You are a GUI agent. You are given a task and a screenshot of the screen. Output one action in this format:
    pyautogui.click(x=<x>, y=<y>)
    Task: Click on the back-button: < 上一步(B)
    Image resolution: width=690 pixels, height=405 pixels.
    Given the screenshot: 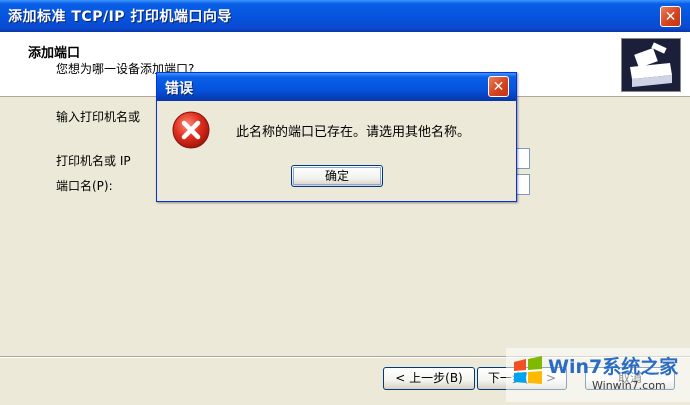 What is the action you would take?
    pyautogui.click(x=429, y=378)
    